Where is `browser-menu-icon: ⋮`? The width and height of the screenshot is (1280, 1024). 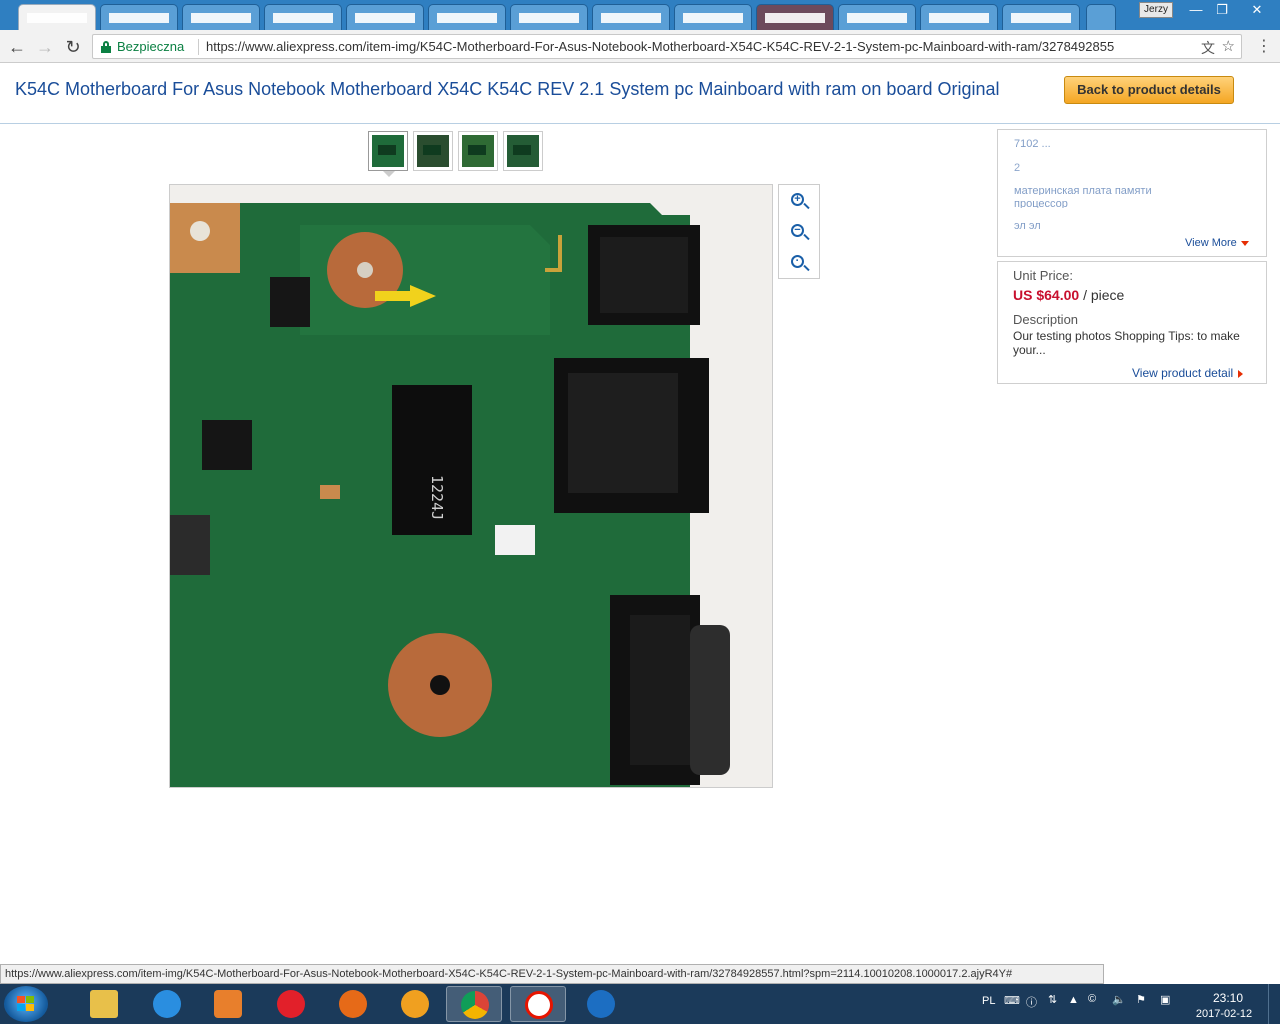
browser-menu-icon: ⋮ is located at coordinates (1264, 46).